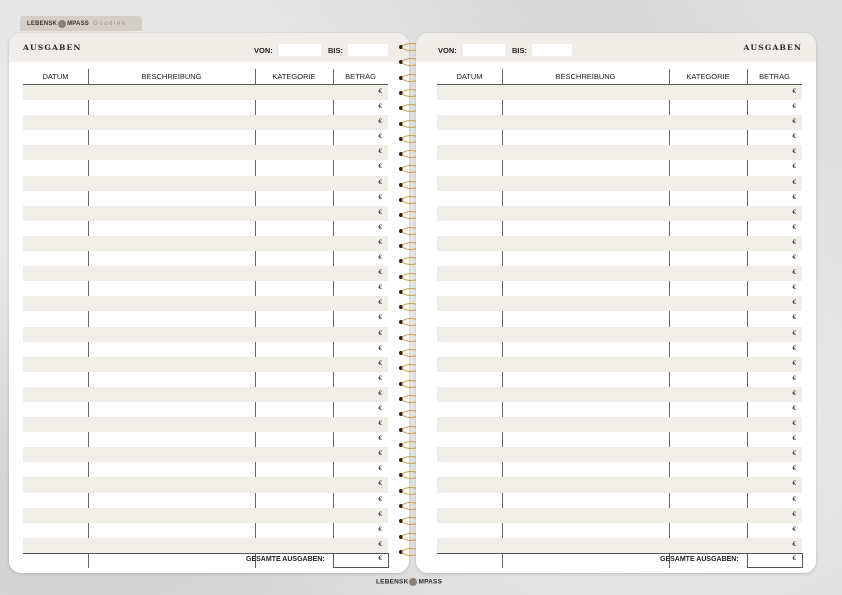  Describe the element at coordinates (335, 50) in the screenshot. I see `to-label: BIS:` at that location.